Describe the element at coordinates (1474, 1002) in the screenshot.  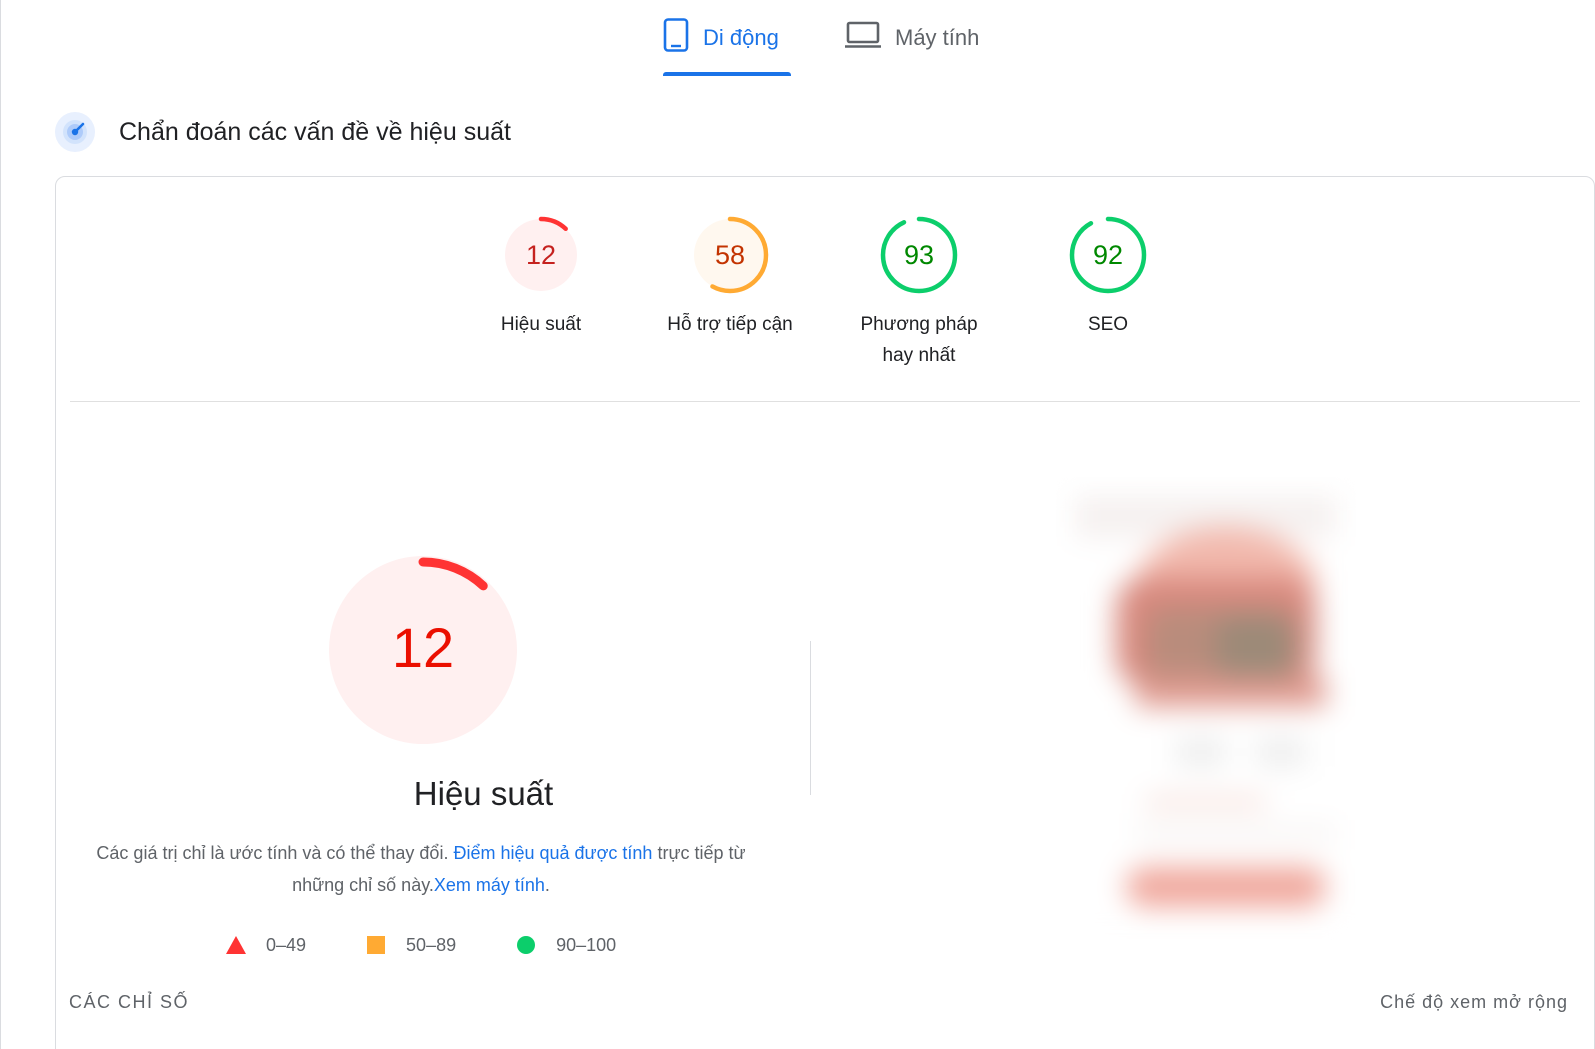
I see `expanded-view-toggle: Chế độ xem mở rộng` at that location.